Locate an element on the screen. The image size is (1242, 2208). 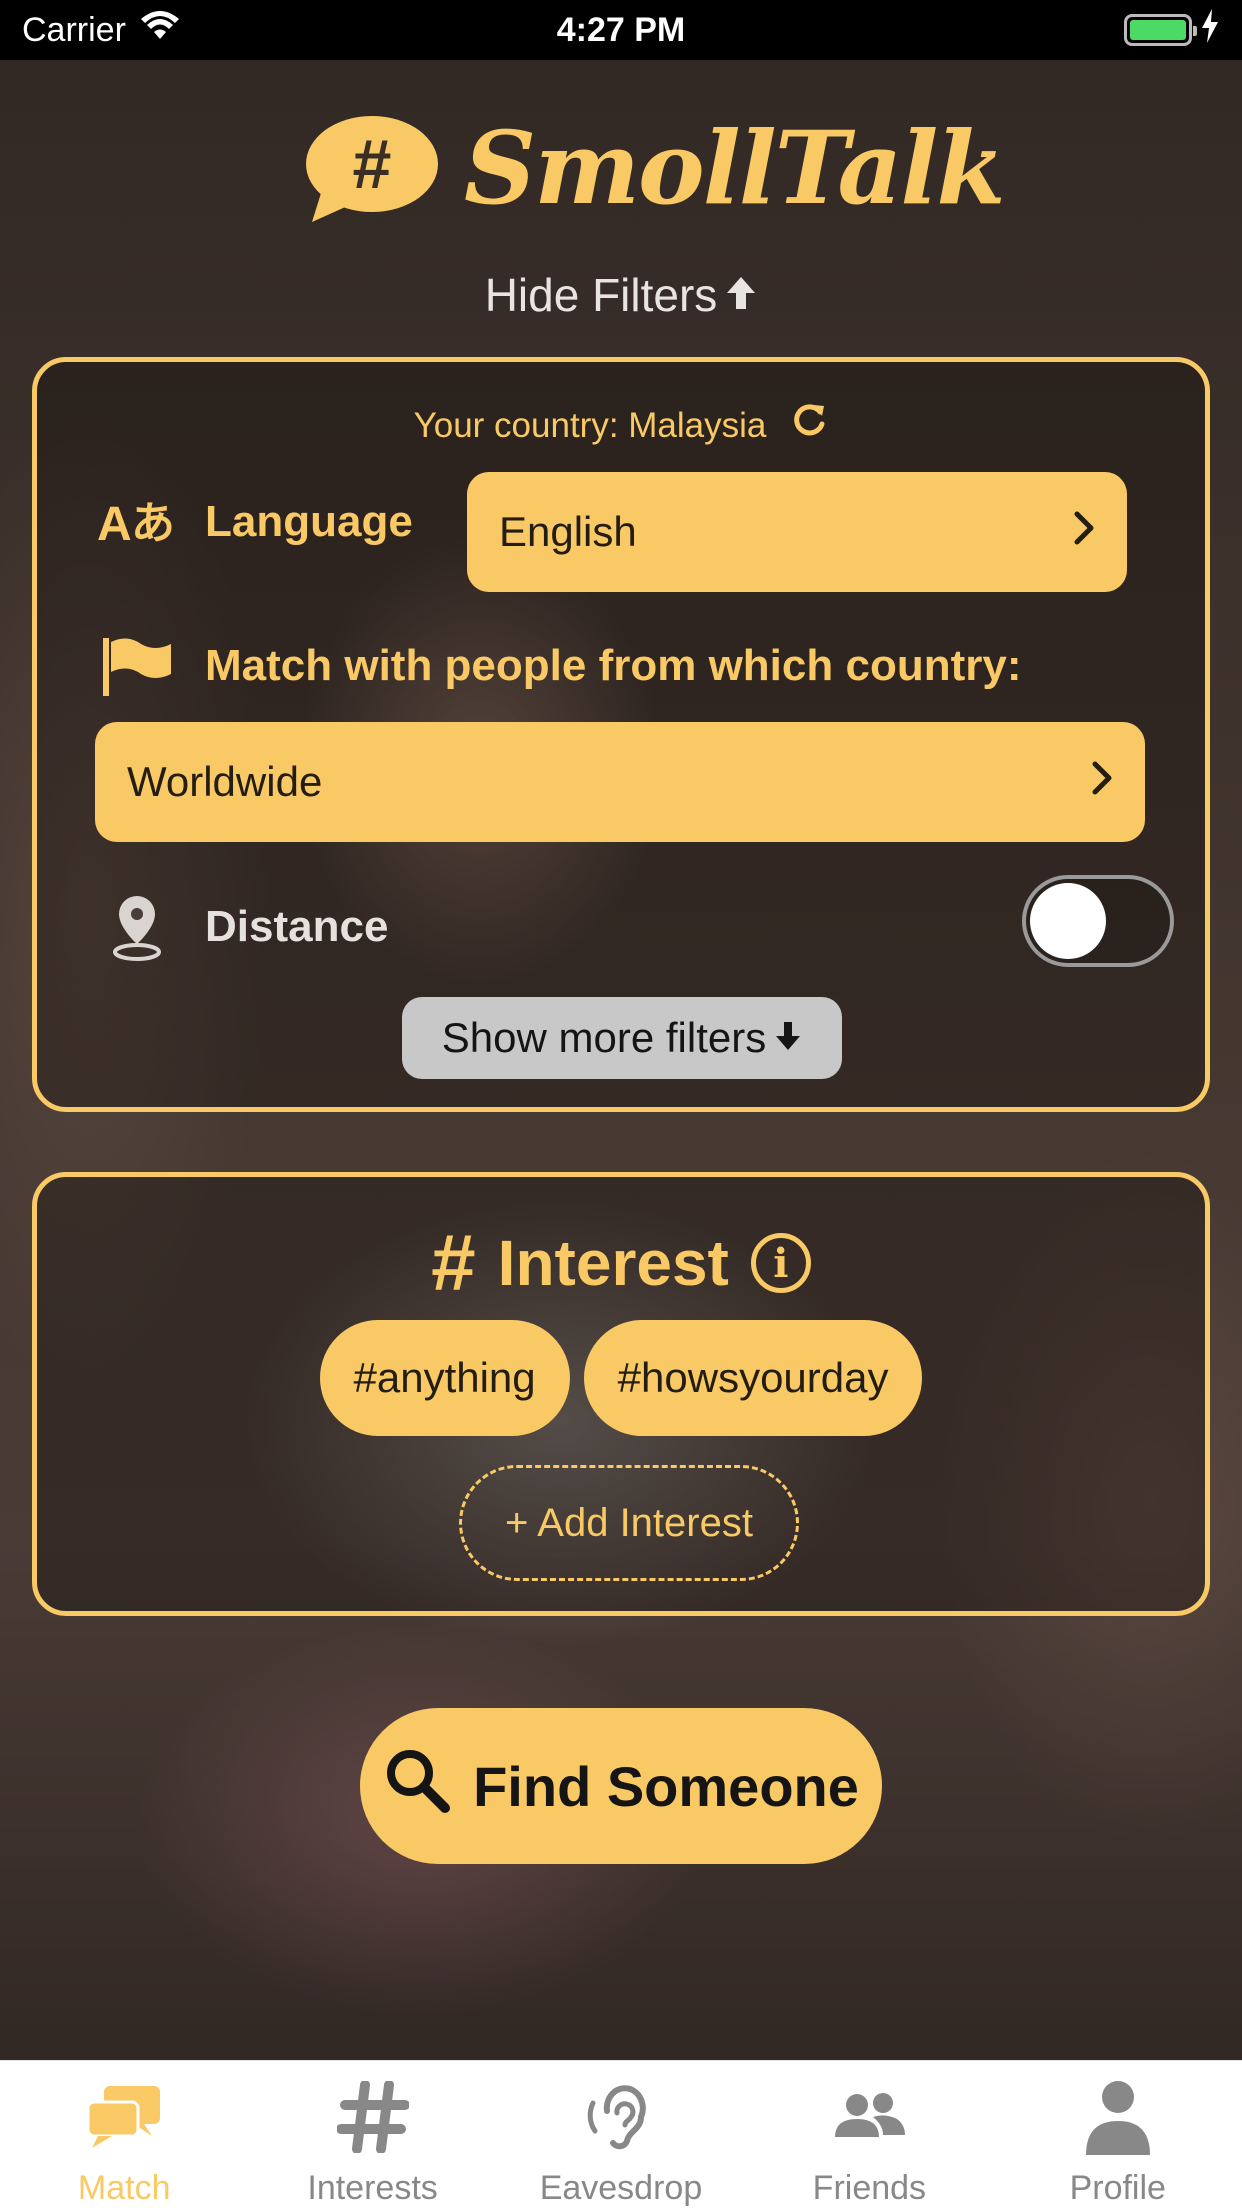
svg-text: あ is located at coordinates (153, 523).